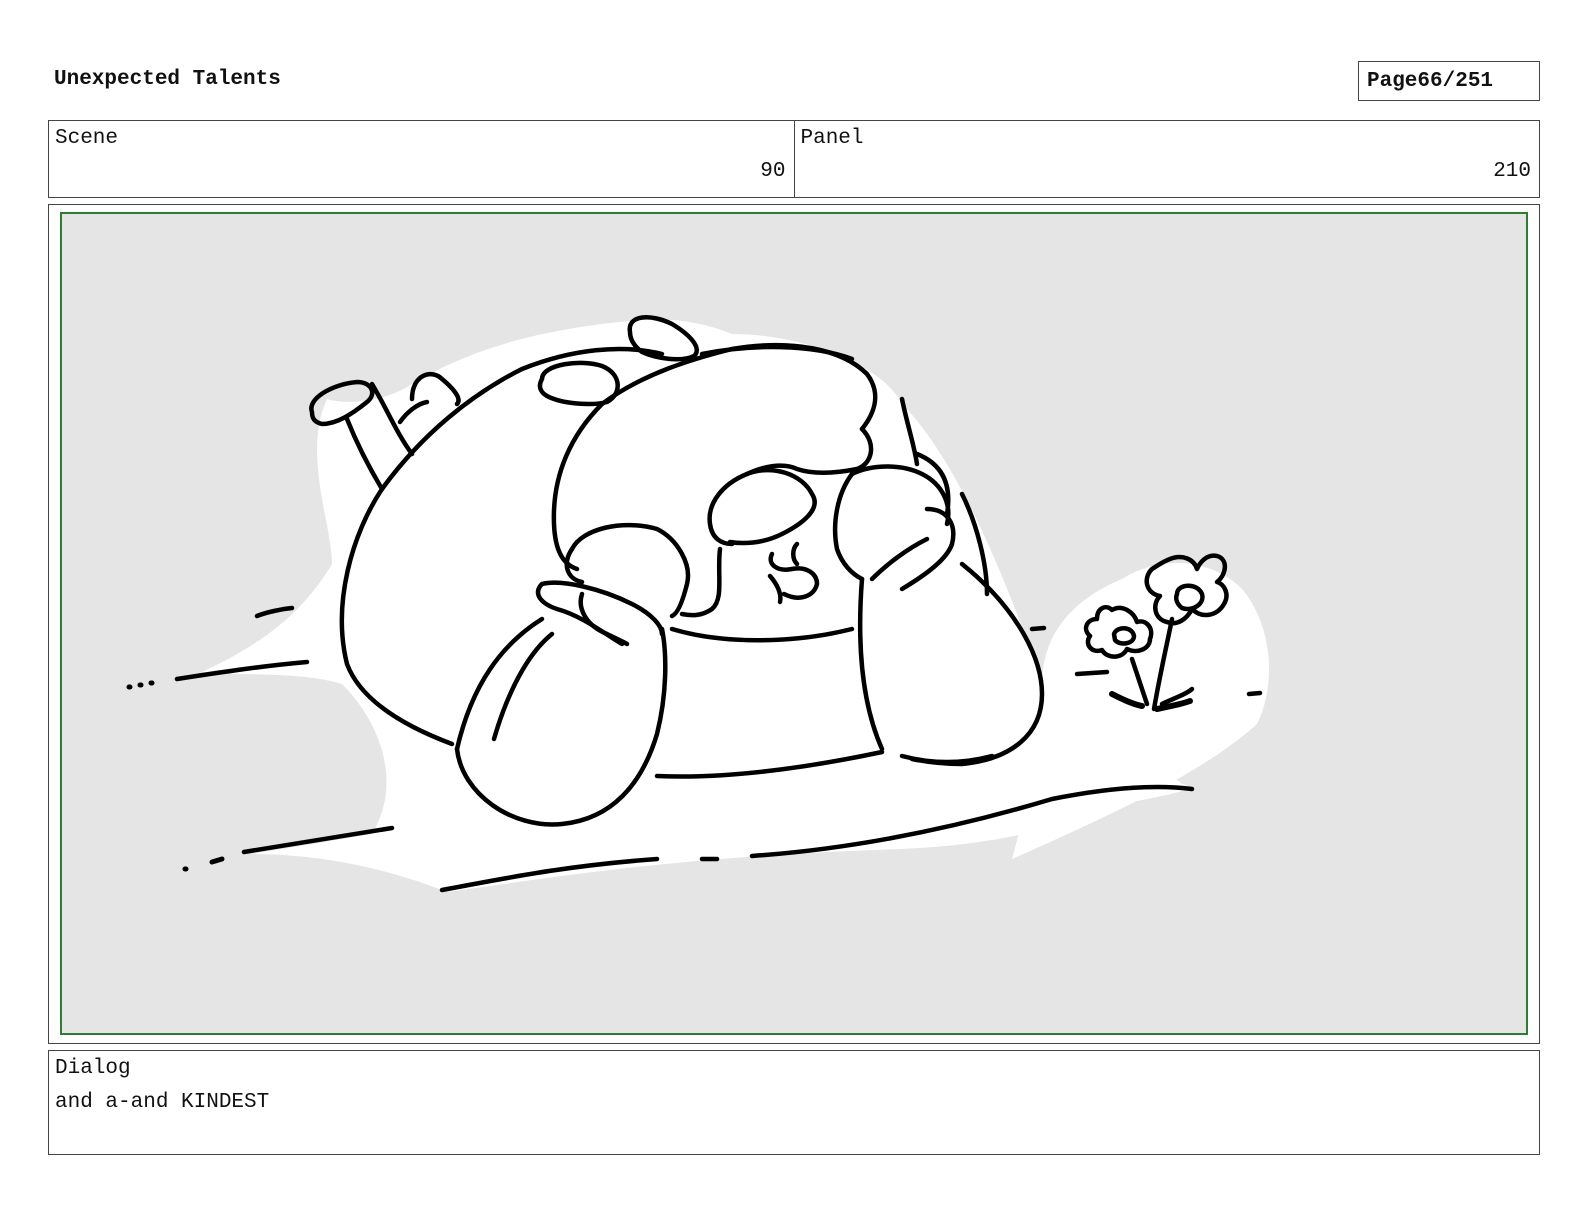 This screenshot has height=1224, width=1584. What do you see at coordinates (1392, 81) in the screenshot?
I see `page-label: Page` at bounding box center [1392, 81].